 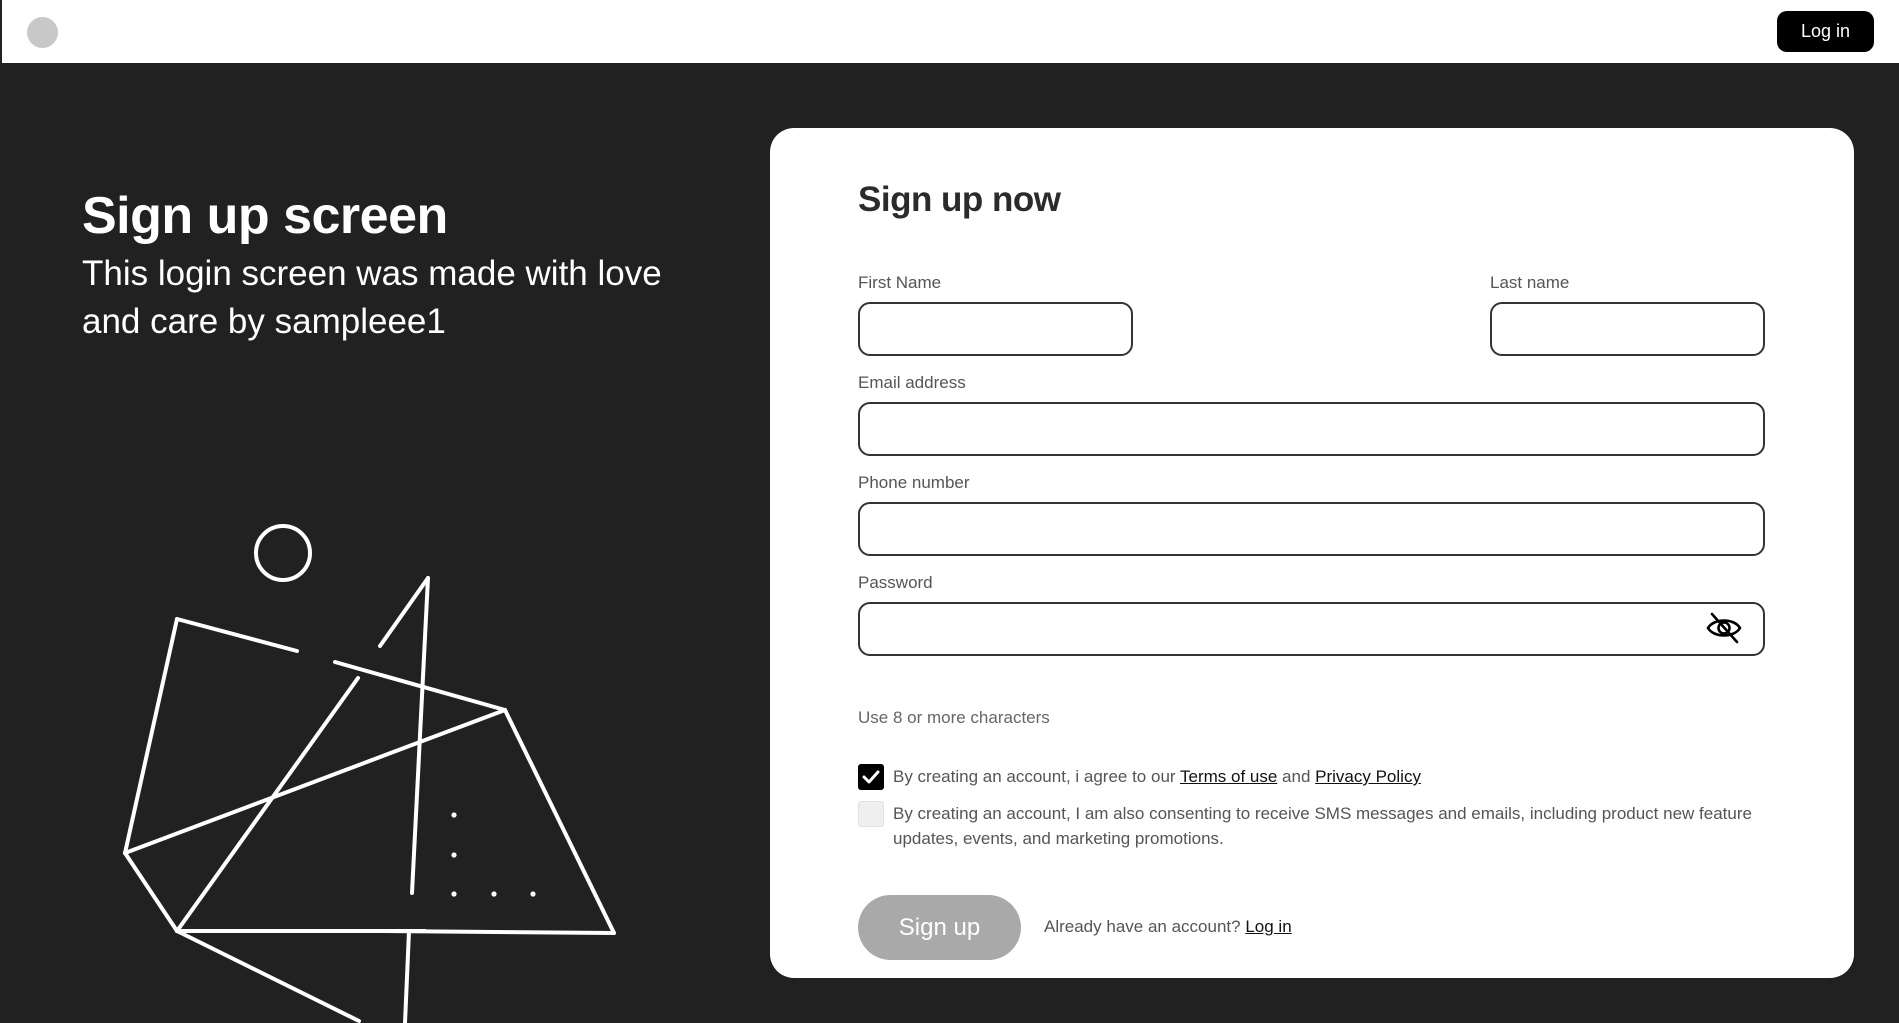 I want to click on eye-slash-icon, so click(x=1724, y=628).